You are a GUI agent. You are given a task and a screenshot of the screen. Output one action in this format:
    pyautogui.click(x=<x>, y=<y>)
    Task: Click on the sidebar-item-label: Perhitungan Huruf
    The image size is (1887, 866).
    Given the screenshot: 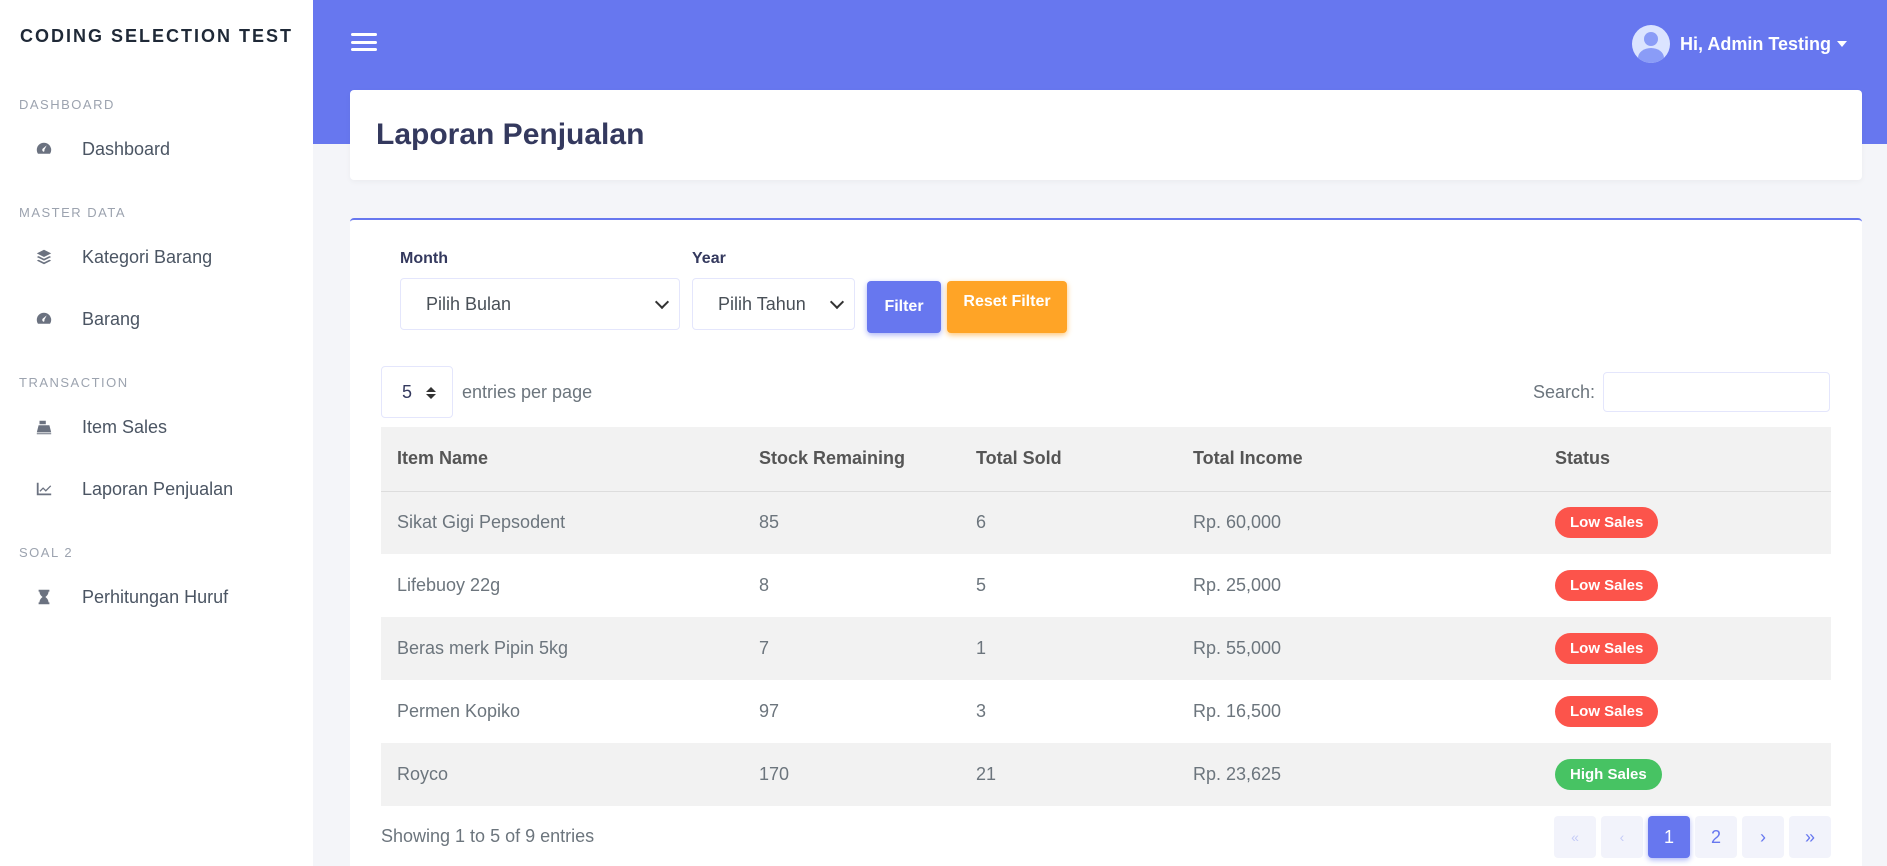 What is the action you would take?
    pyautogui.click(x=155, y=596)
    